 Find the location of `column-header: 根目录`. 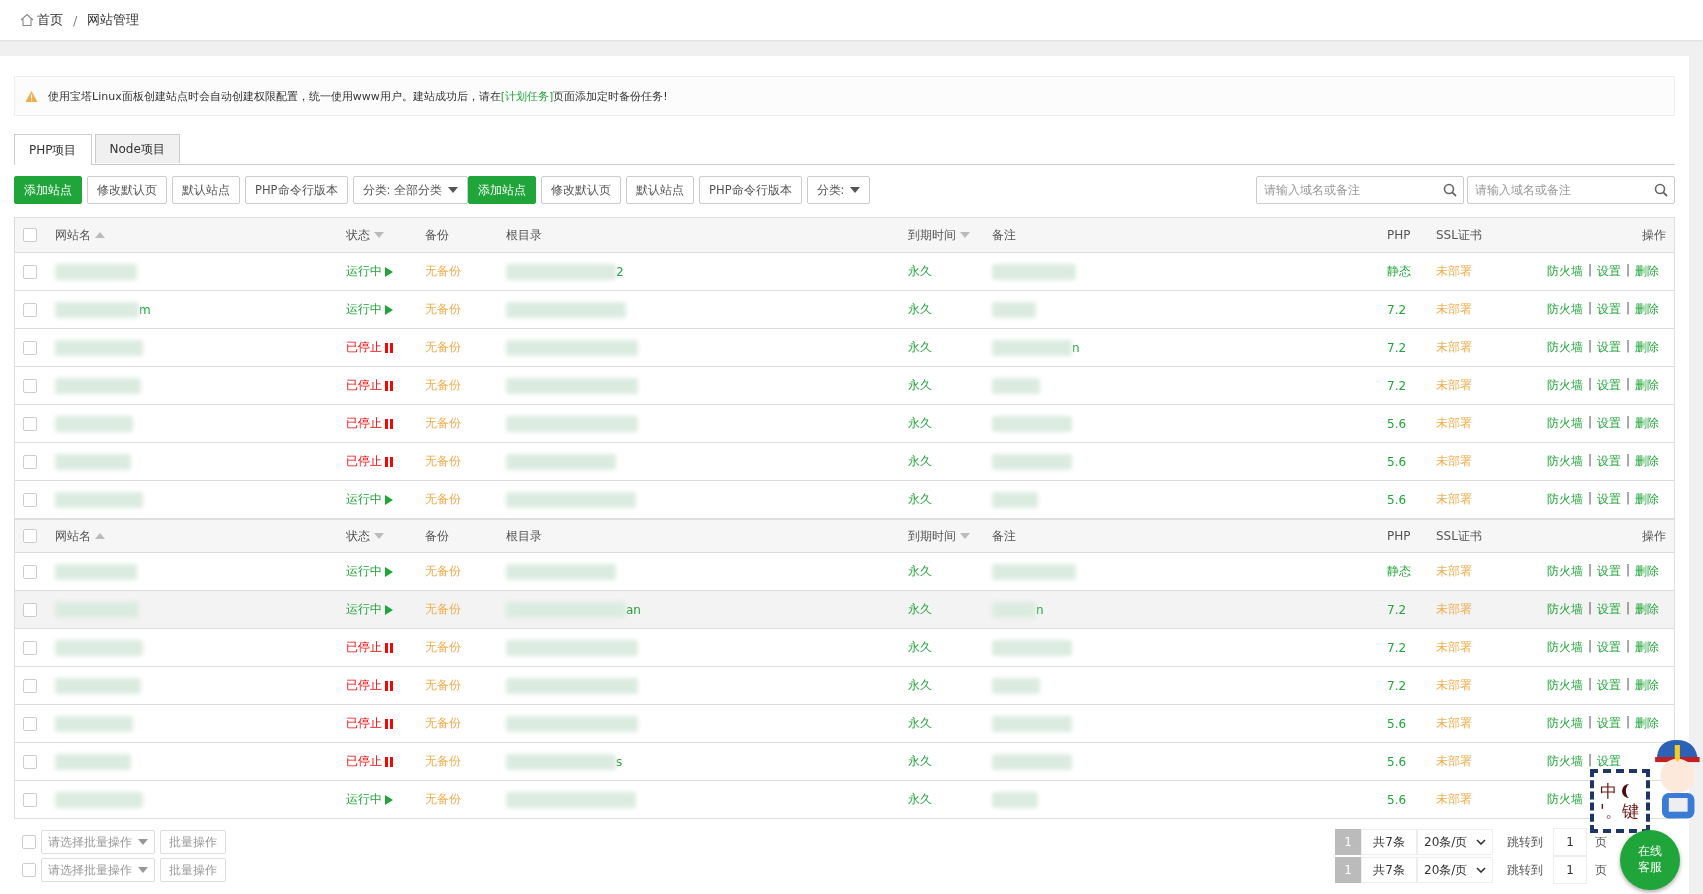

column-header: 根目录 is located at coordinates (524, 235).